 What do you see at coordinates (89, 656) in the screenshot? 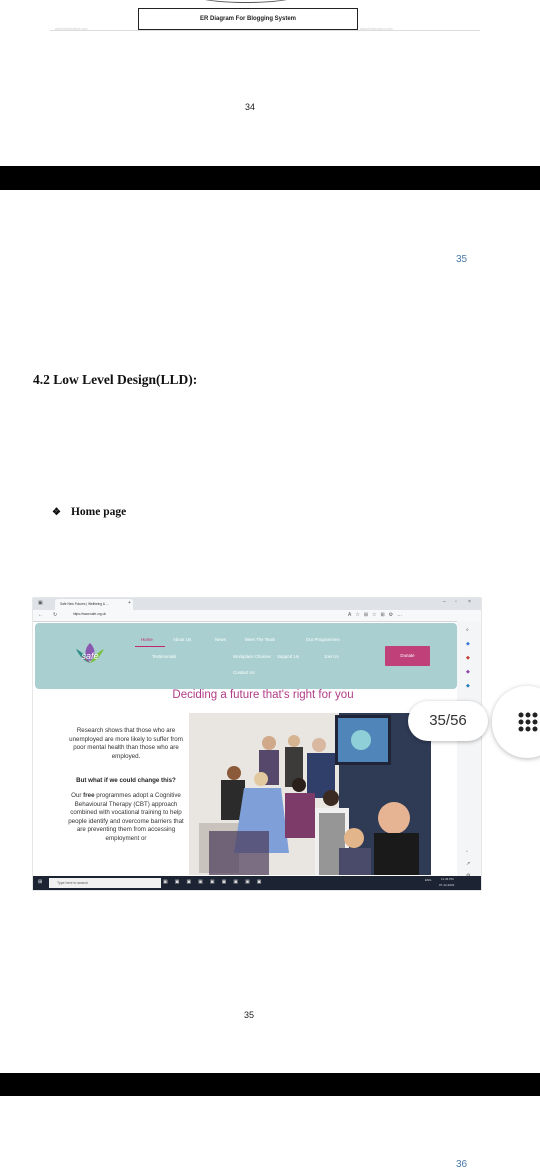
I see `svg-text: safe` at bounding box center [89, 656].